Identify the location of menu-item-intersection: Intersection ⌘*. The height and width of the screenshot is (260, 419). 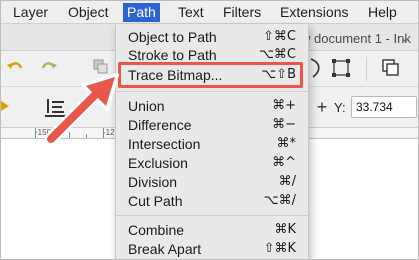
(213, 144).